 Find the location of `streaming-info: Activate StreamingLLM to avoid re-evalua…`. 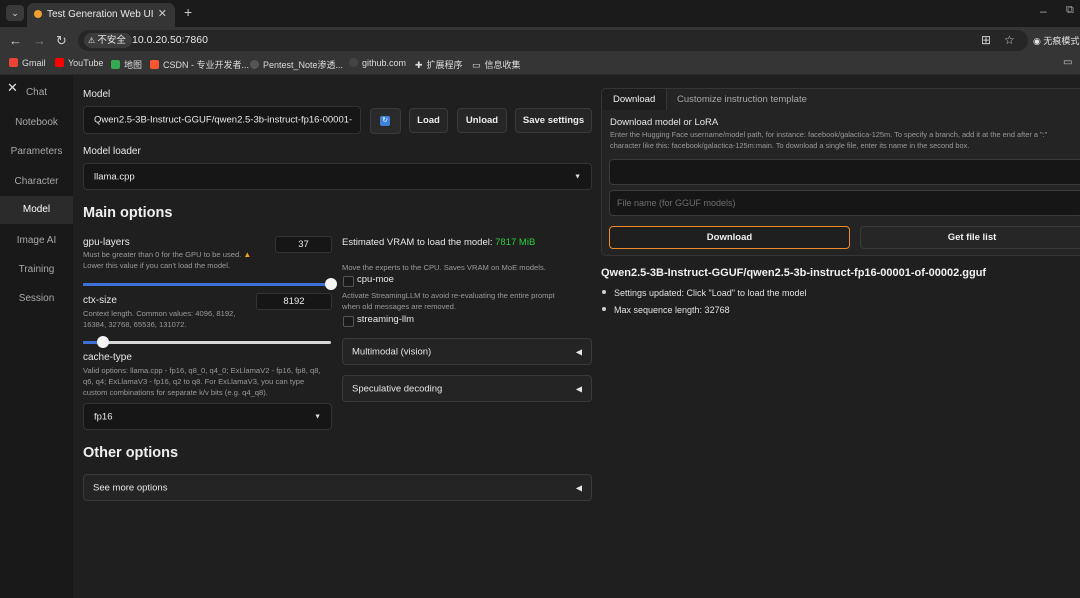

streaming-info: Activate StreamingLLM to avoid re-evalua… is located at coordinates (467, 302).